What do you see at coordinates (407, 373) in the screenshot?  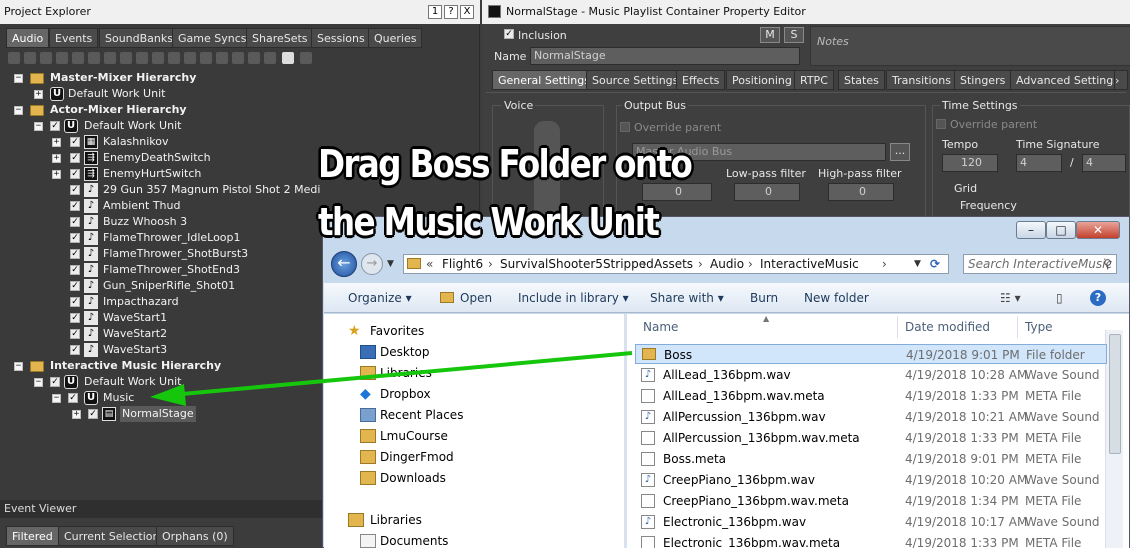 I see `drag-arrow-line` at bounding box center [407, 373].